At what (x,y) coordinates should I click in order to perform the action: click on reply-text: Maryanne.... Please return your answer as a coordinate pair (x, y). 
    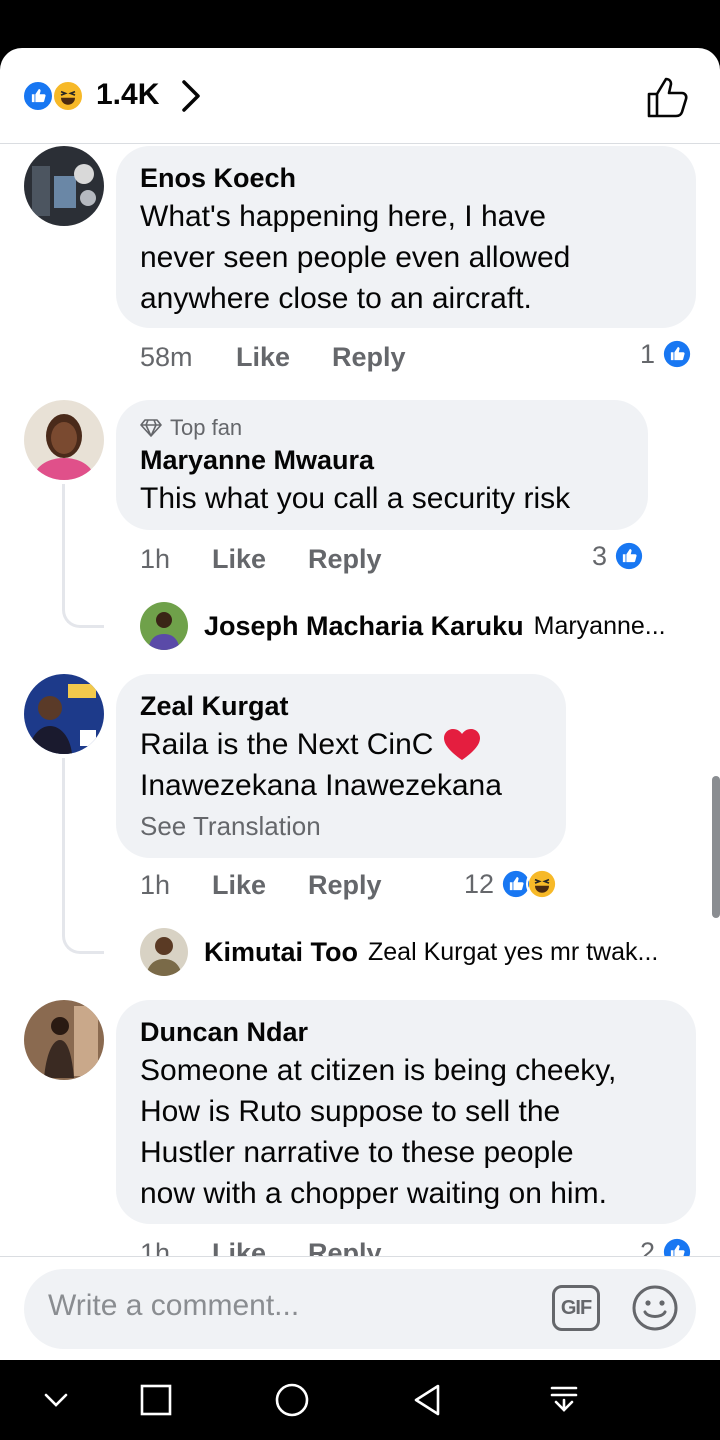
    Looking at the image, I should click on (599, 625).